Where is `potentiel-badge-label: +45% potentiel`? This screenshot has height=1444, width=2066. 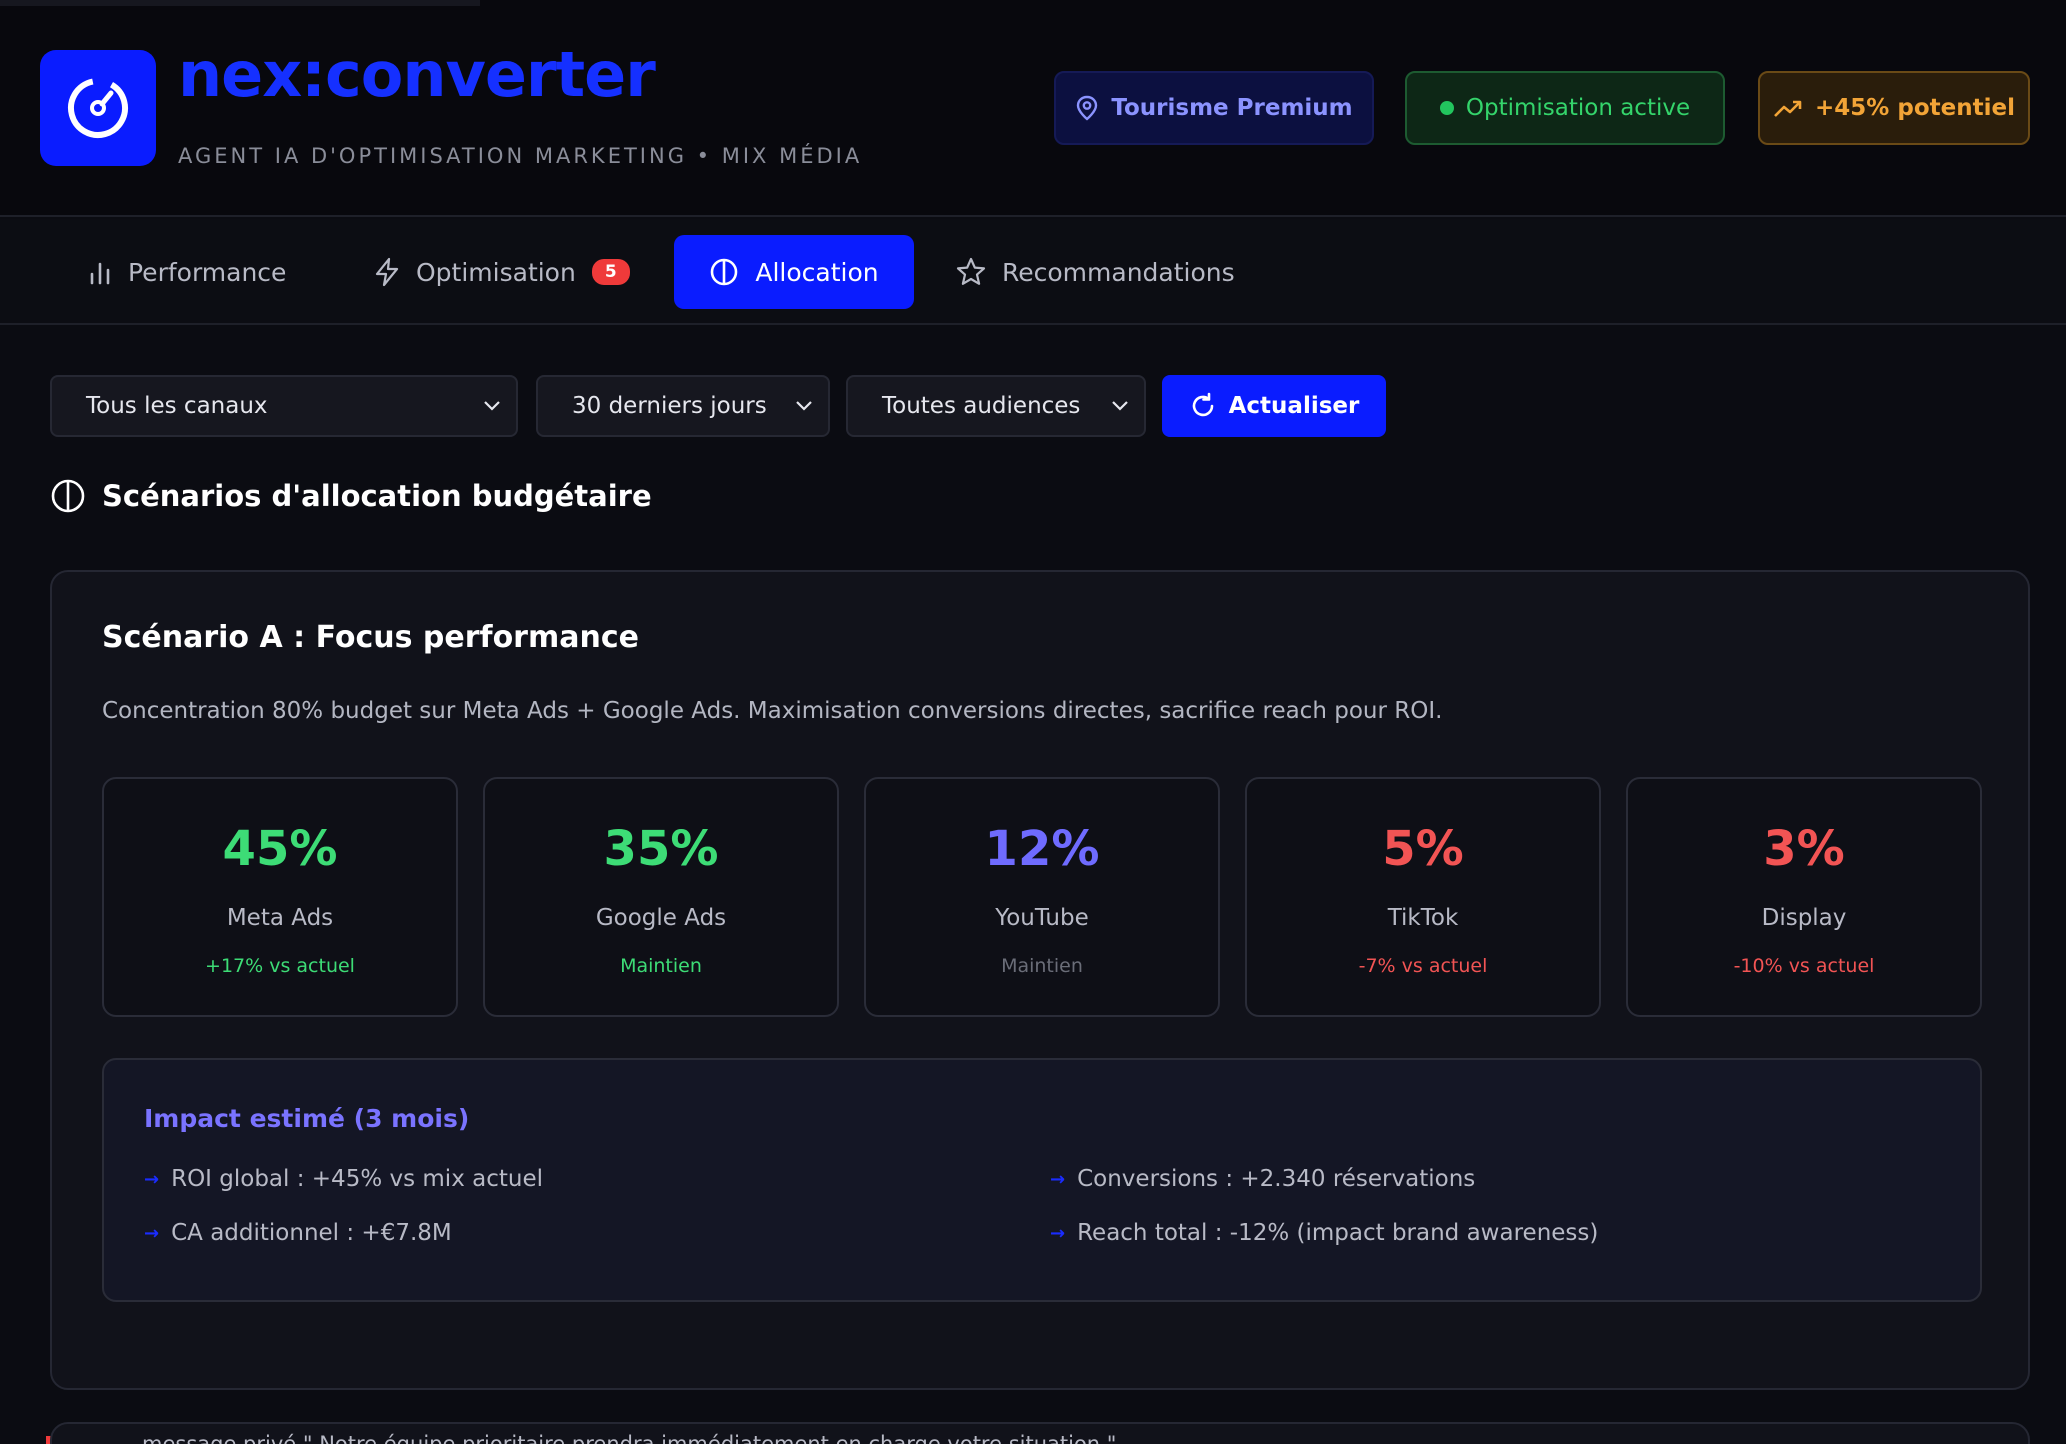
potentiel-badge-label: +45% potentiel is located at coordinates (1915, 108).